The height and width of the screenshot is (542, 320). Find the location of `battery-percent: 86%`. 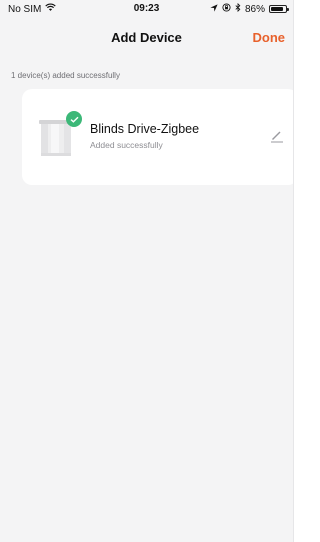

battery-percent: 86% is located at coordinates (254, 9).